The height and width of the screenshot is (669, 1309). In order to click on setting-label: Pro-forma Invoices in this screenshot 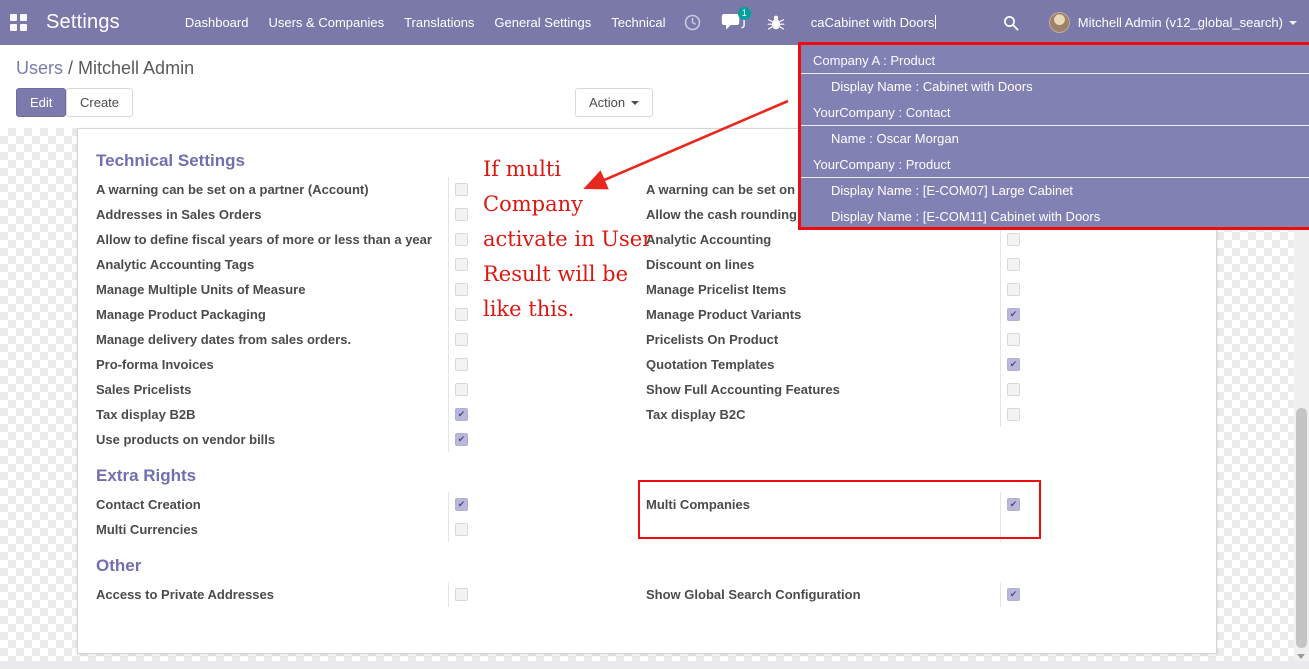, I will do `click(155, 364)`.